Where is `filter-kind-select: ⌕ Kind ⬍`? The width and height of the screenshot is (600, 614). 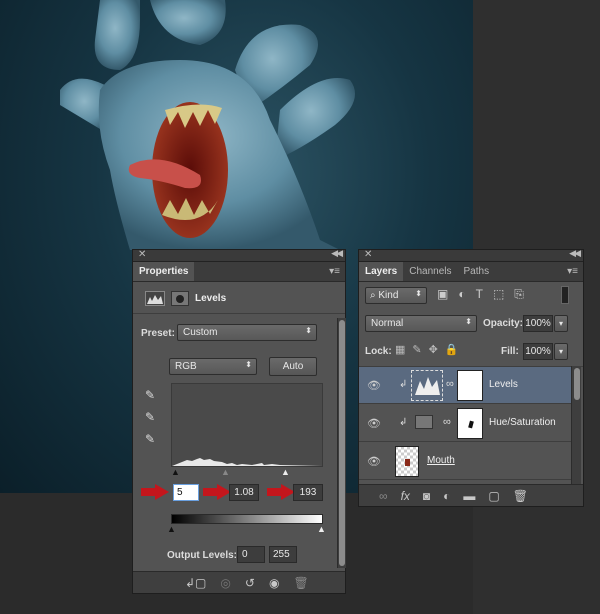
filter-kind-select: ⌕ Kind ⬍ is located at coordinates (396, 295).